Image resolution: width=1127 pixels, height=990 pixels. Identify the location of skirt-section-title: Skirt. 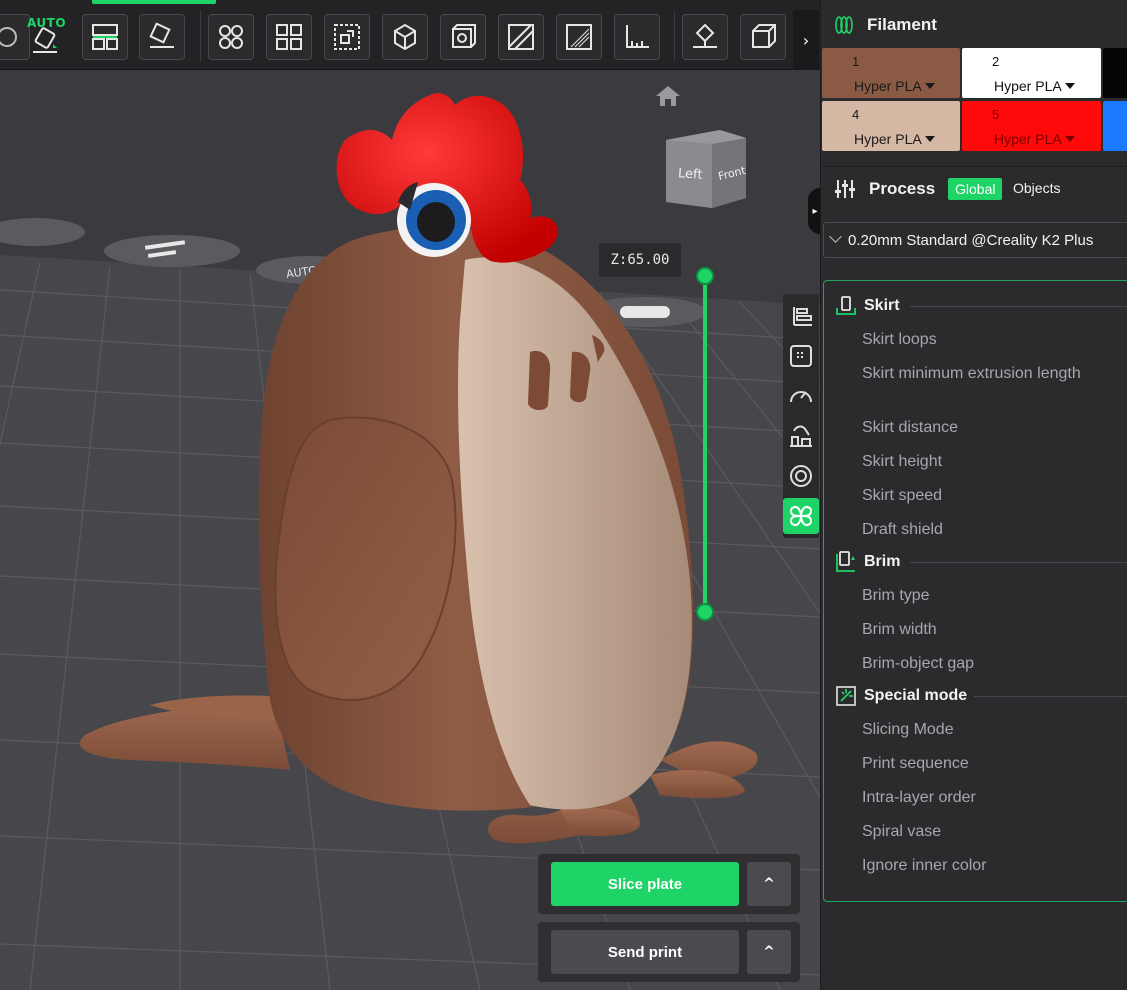
(882, 305).